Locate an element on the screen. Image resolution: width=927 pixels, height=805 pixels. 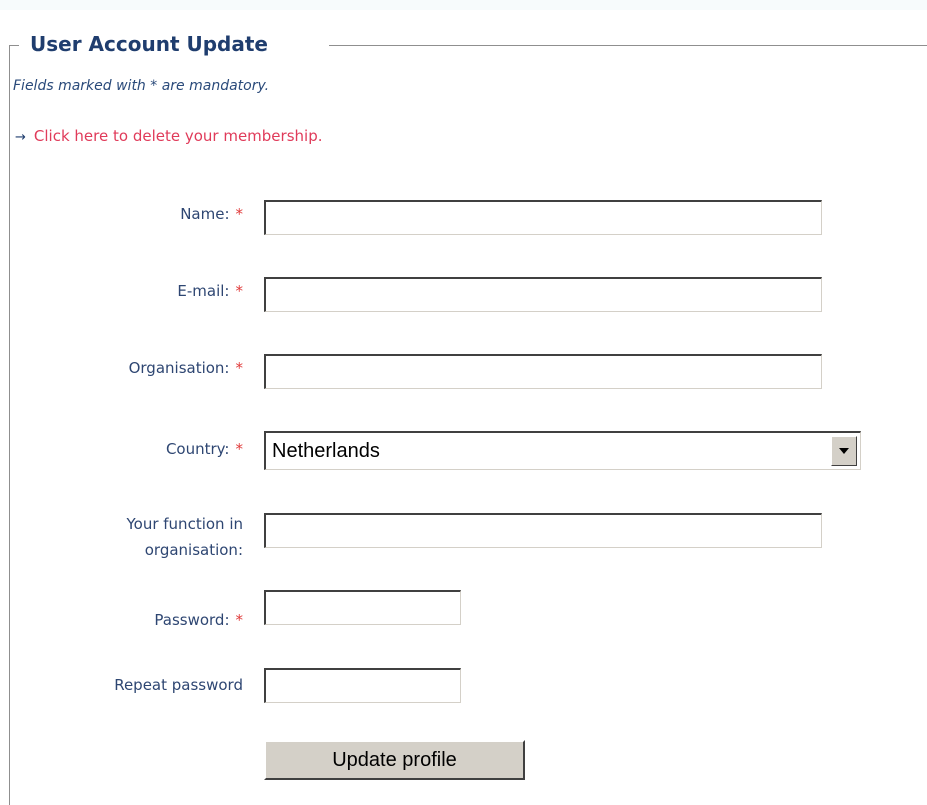
name-label-text: Name: is located at coordinates (205, 214).